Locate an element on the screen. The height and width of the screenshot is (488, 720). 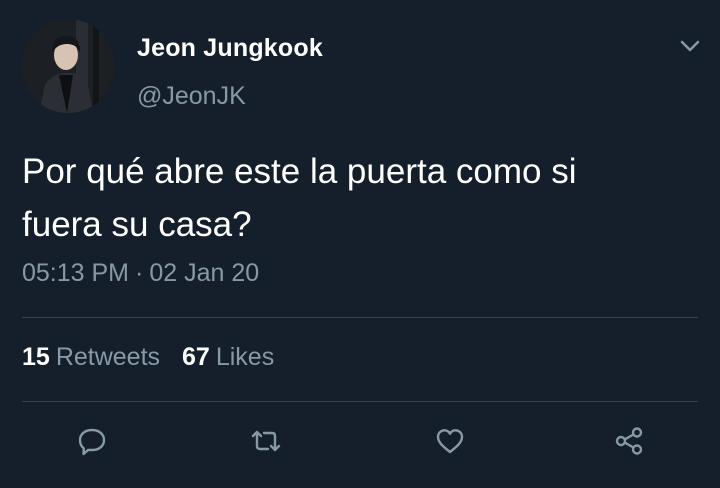
retweets-count: 15 is located at coordinates (36, 357).